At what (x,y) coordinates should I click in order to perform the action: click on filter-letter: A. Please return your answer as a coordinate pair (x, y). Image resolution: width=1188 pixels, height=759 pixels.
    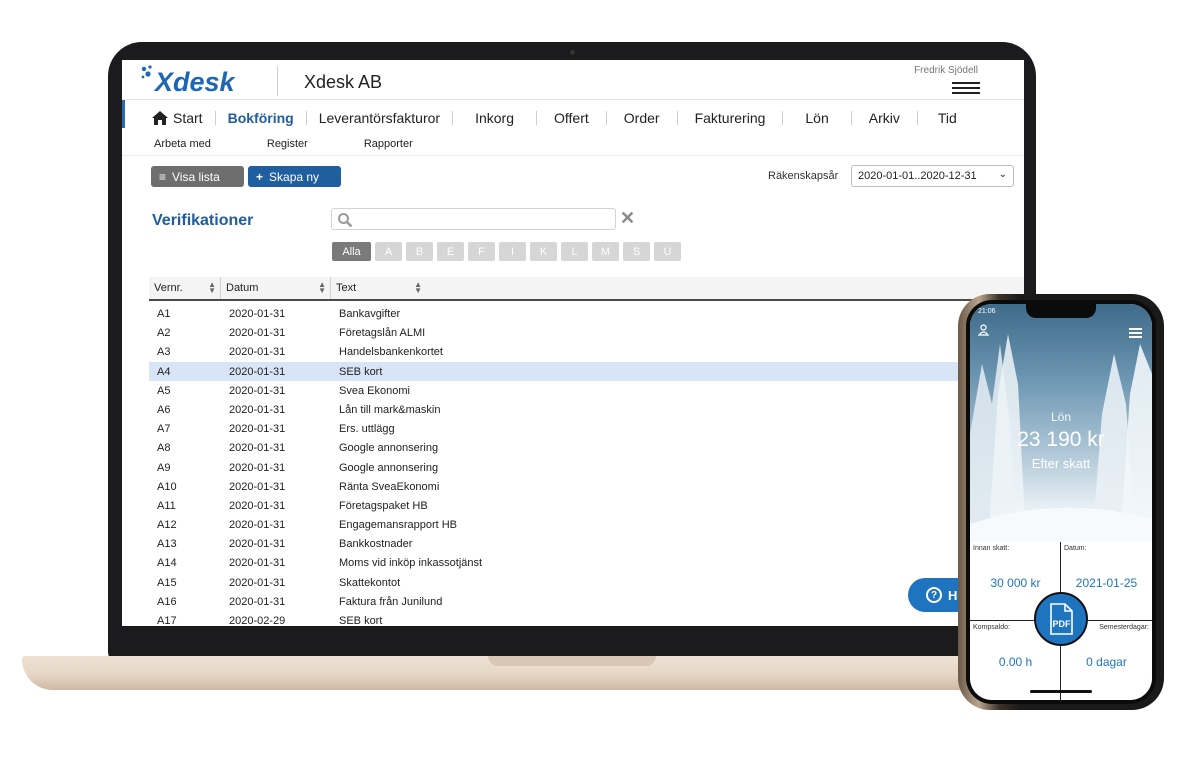
    Looking at the image, I should click on (388, 251).